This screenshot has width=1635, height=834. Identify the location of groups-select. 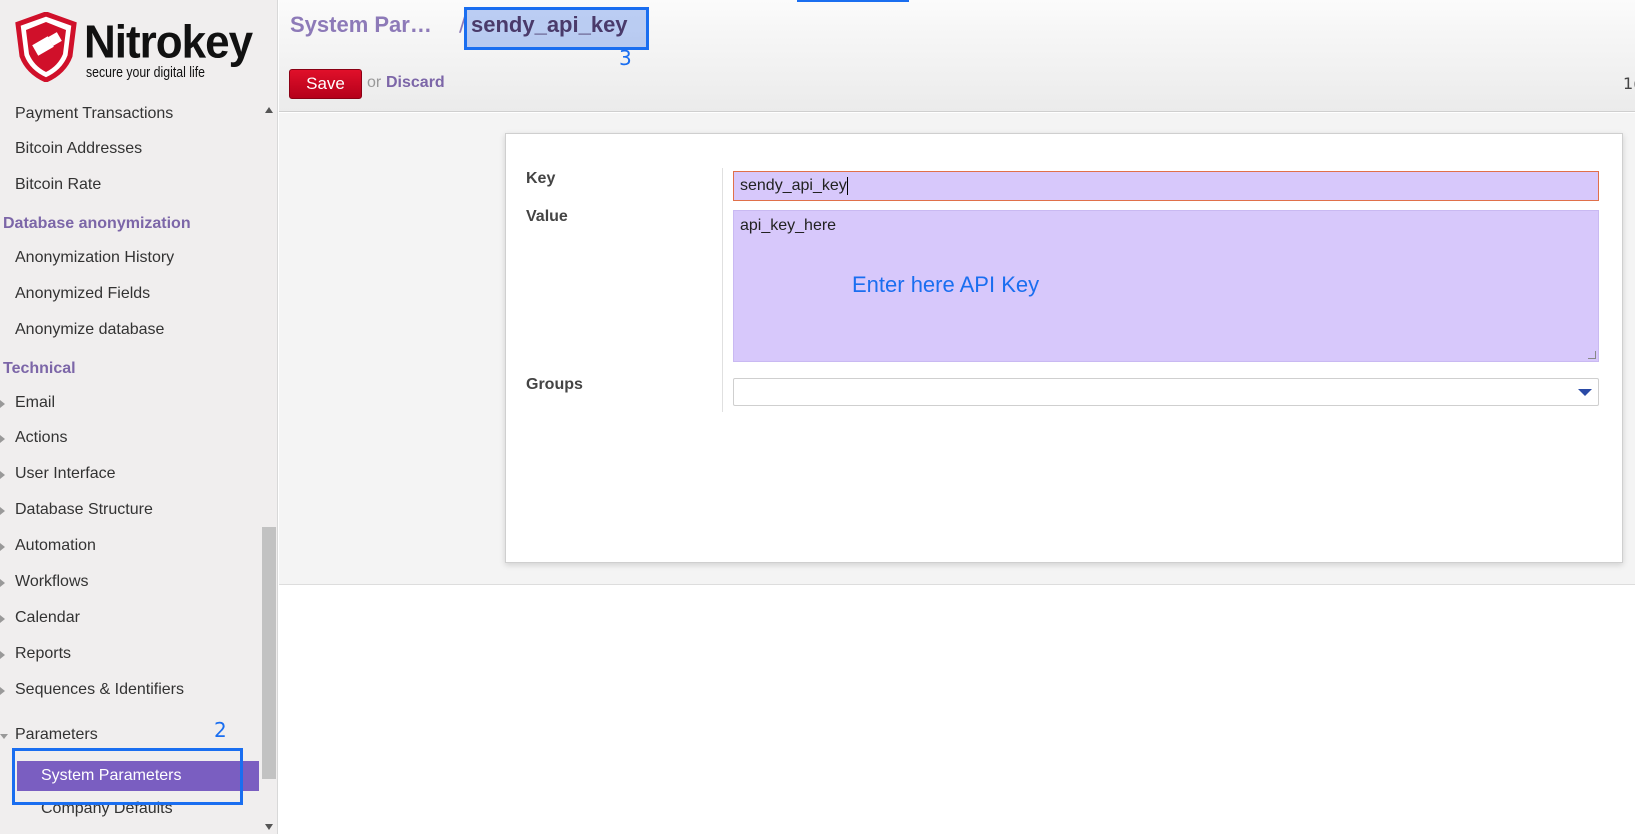
(1166, 392).